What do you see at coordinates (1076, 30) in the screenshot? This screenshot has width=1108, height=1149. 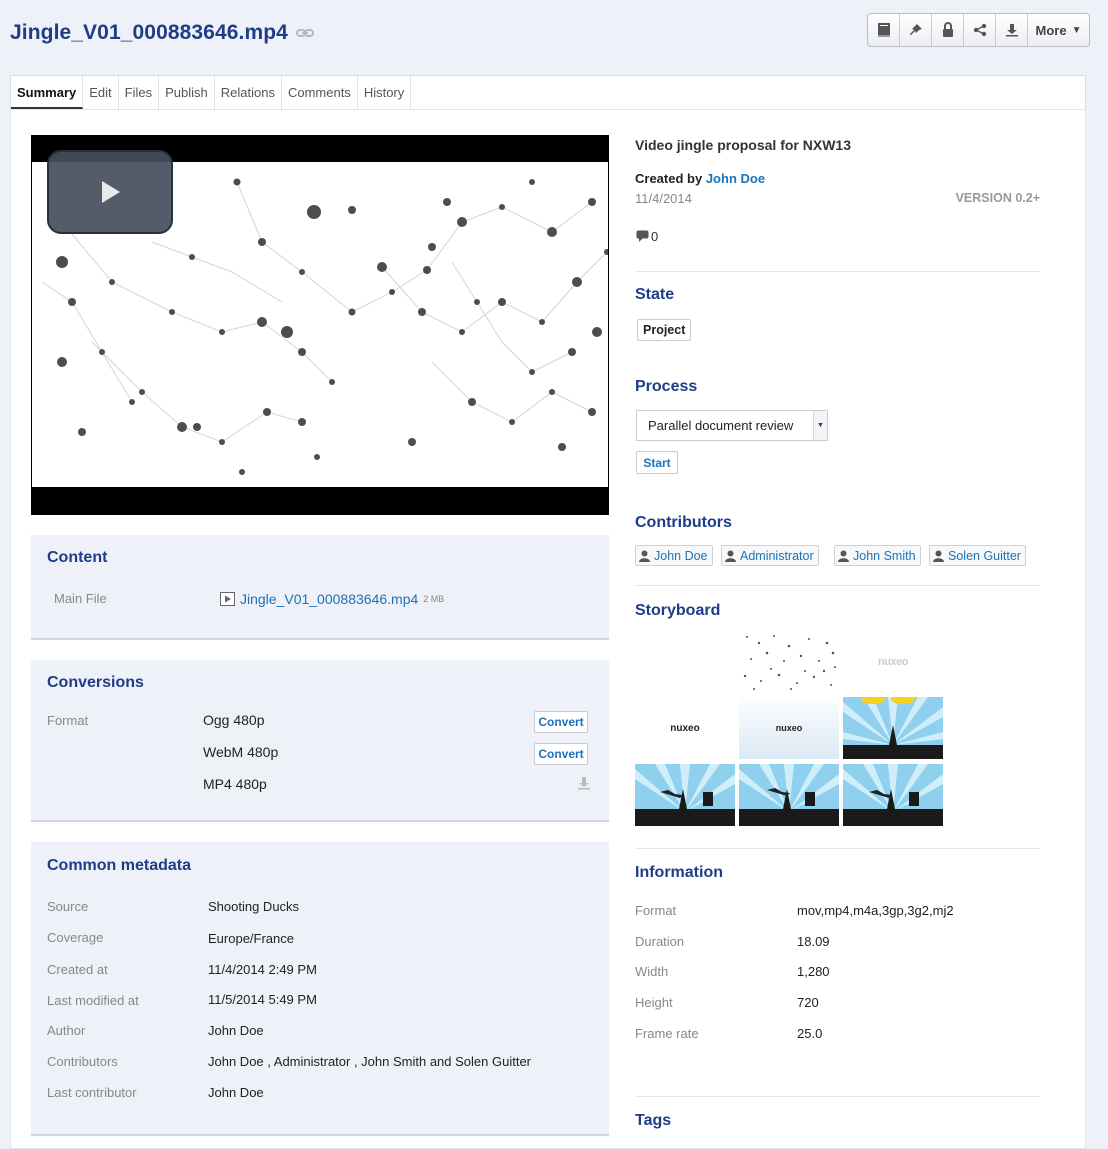 I see `caret-down-icon: ▼` at bounding box center [1076, 30].